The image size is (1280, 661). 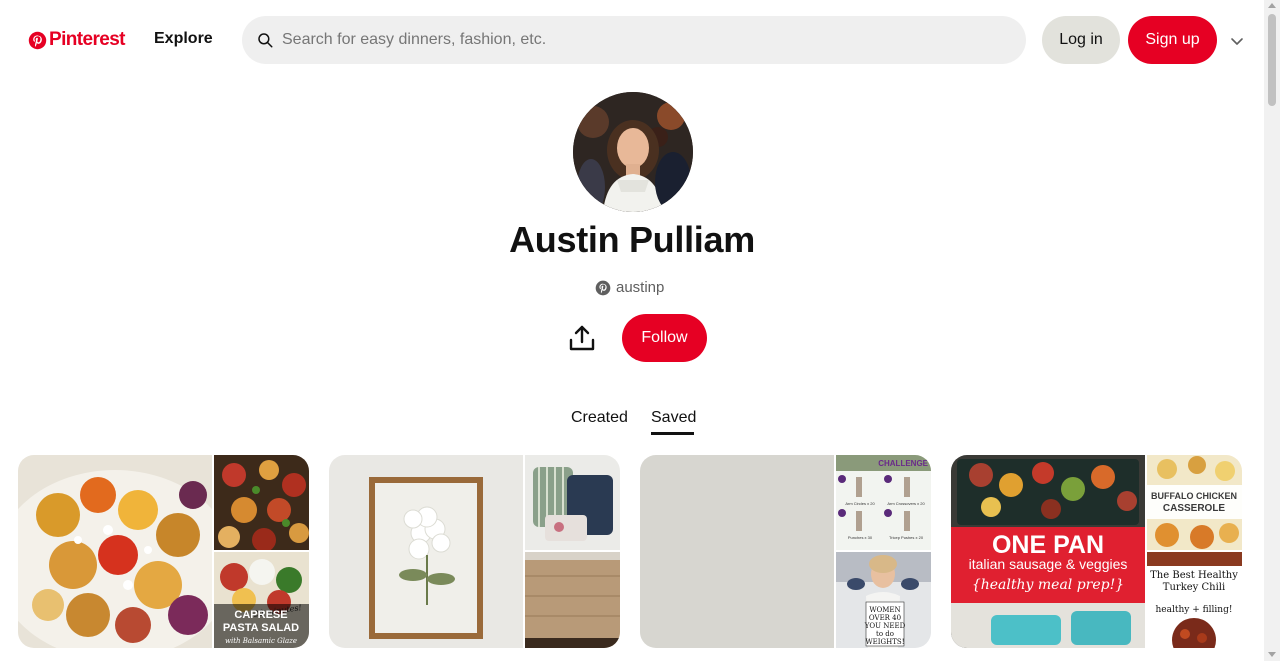 I want to click on search-bar, so click(x=634, y=40).